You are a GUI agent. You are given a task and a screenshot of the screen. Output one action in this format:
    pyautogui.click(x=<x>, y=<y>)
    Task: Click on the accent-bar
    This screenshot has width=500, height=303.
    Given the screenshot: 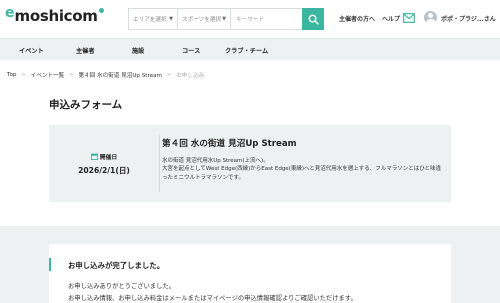 What is the action you would take?
    pyautogui.click(x=50, y=264)
    